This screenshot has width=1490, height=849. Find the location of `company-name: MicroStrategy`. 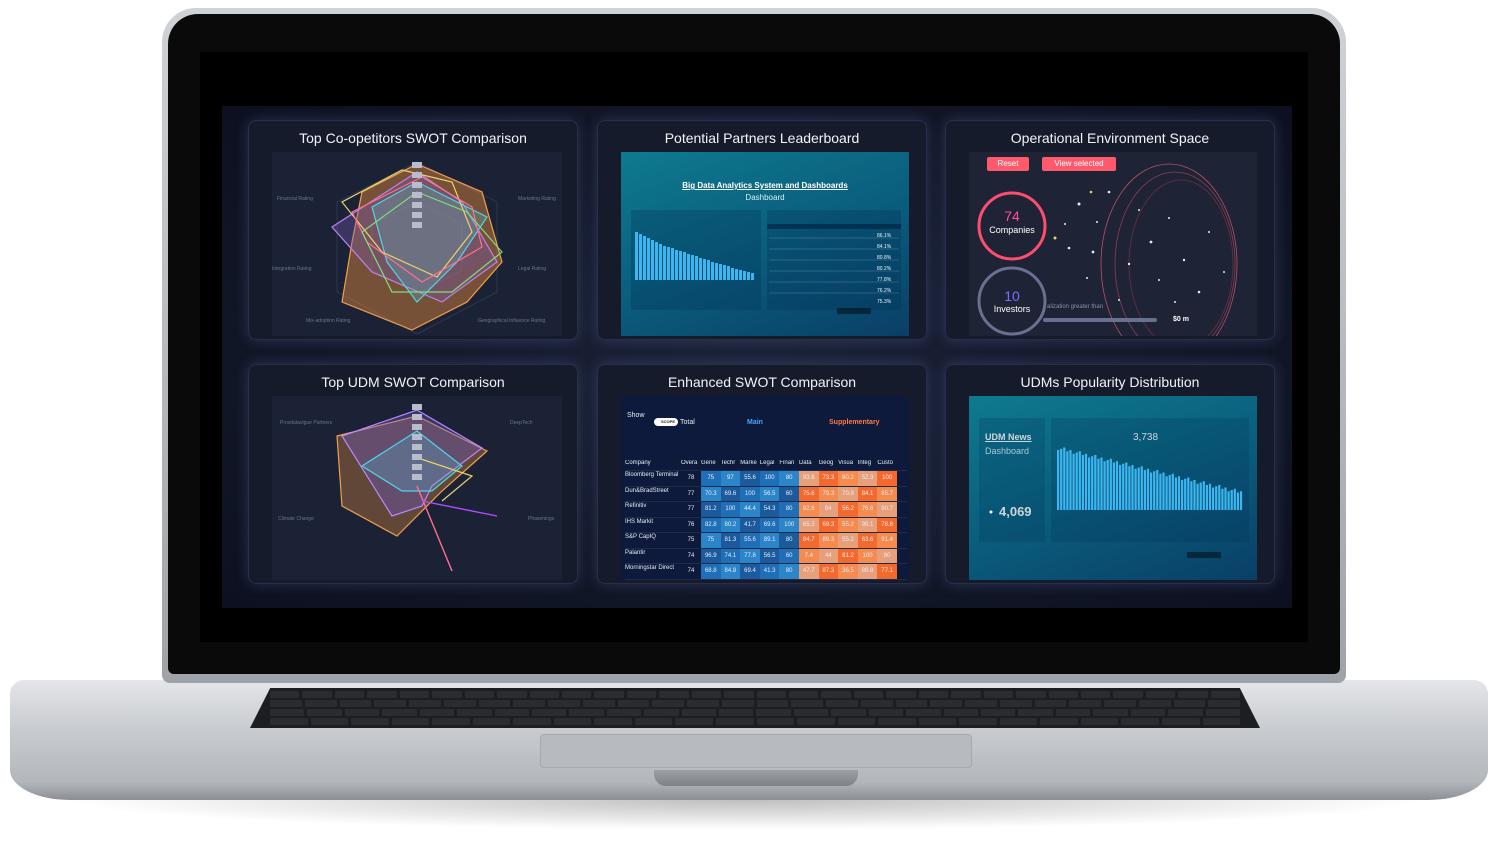

company-name: MicroStrategy is located at coordinates (653, 580).